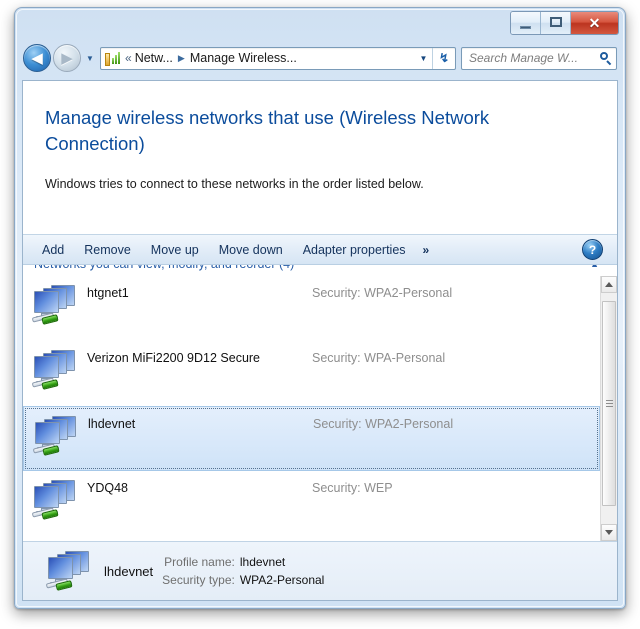 This screenshot has width=640, height=629. What do you see at coordinates (311, 308) in the screenshot?
I see `network-list-item: htgnet1 Security: WPA2-Personal` at bounding box center [311, 308].